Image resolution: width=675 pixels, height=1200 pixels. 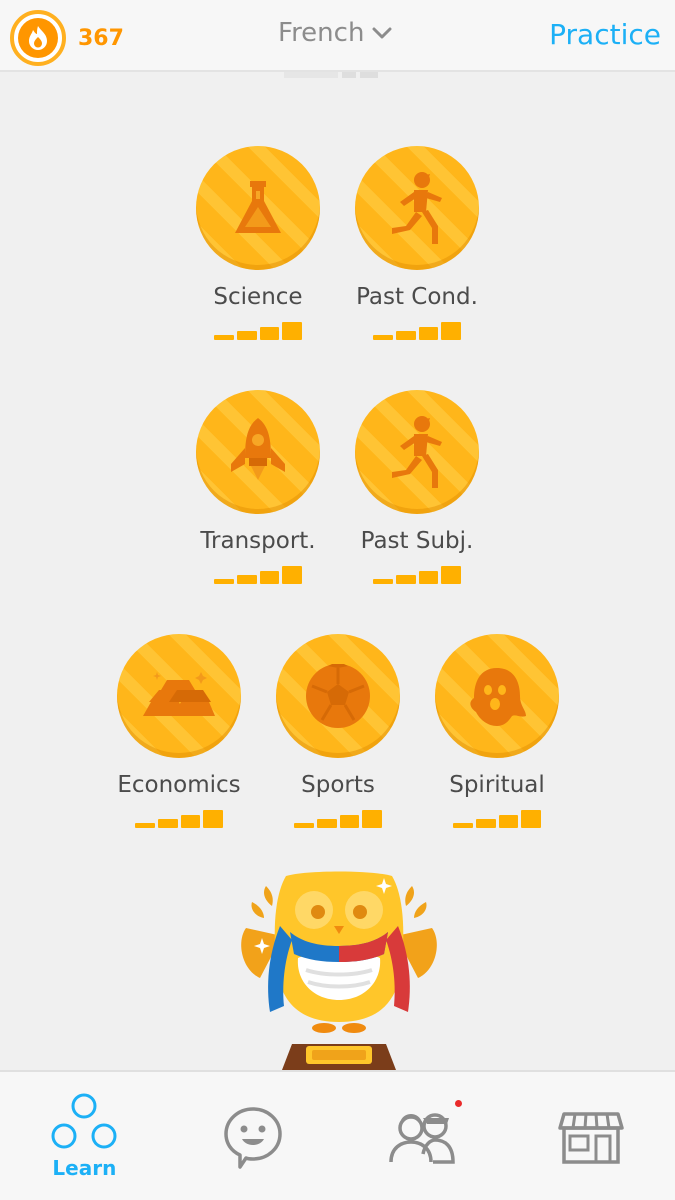 I want to click on flask-icon, so click(x=258, y=207).